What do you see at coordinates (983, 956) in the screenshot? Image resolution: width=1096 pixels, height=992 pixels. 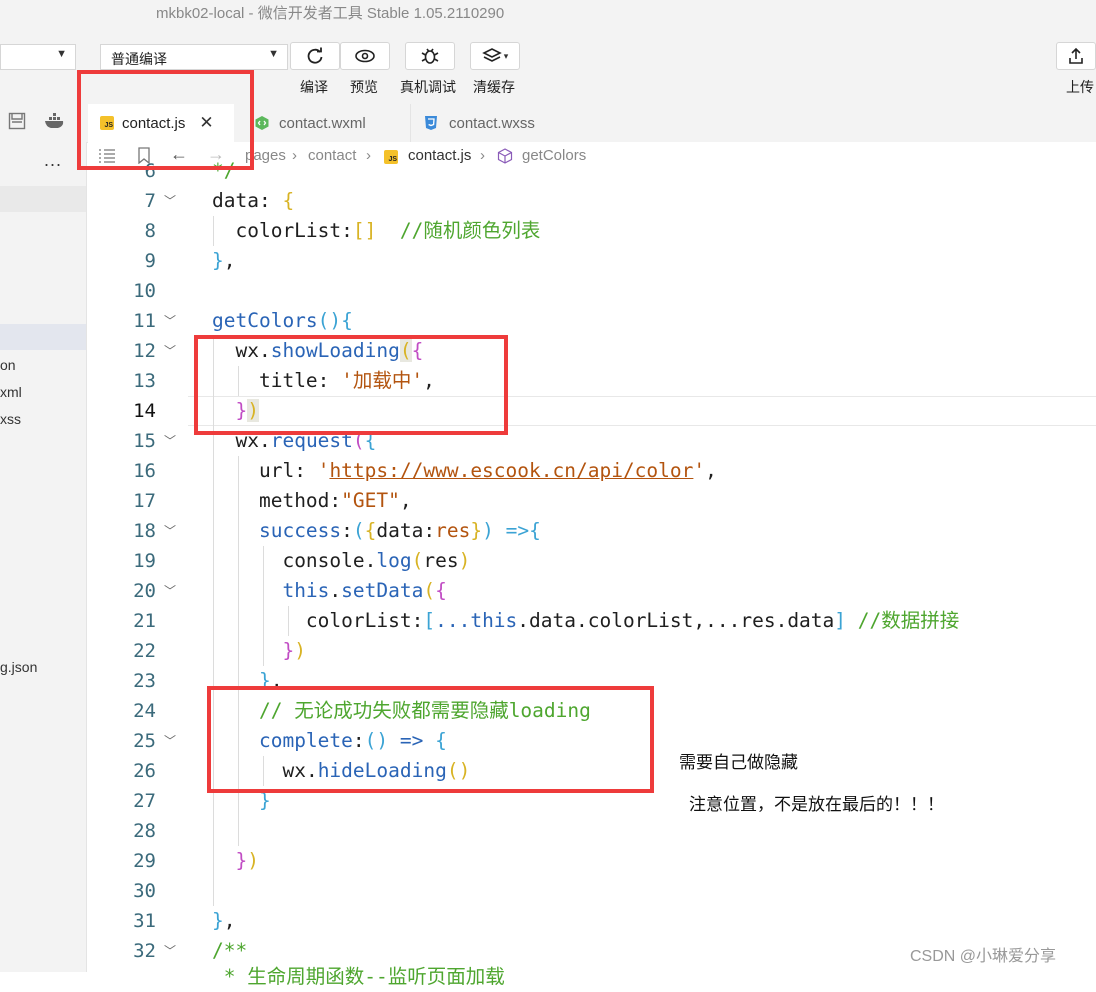 I see `watermark: CSDN @小琳爱分享` at bounding box center [983, 956].